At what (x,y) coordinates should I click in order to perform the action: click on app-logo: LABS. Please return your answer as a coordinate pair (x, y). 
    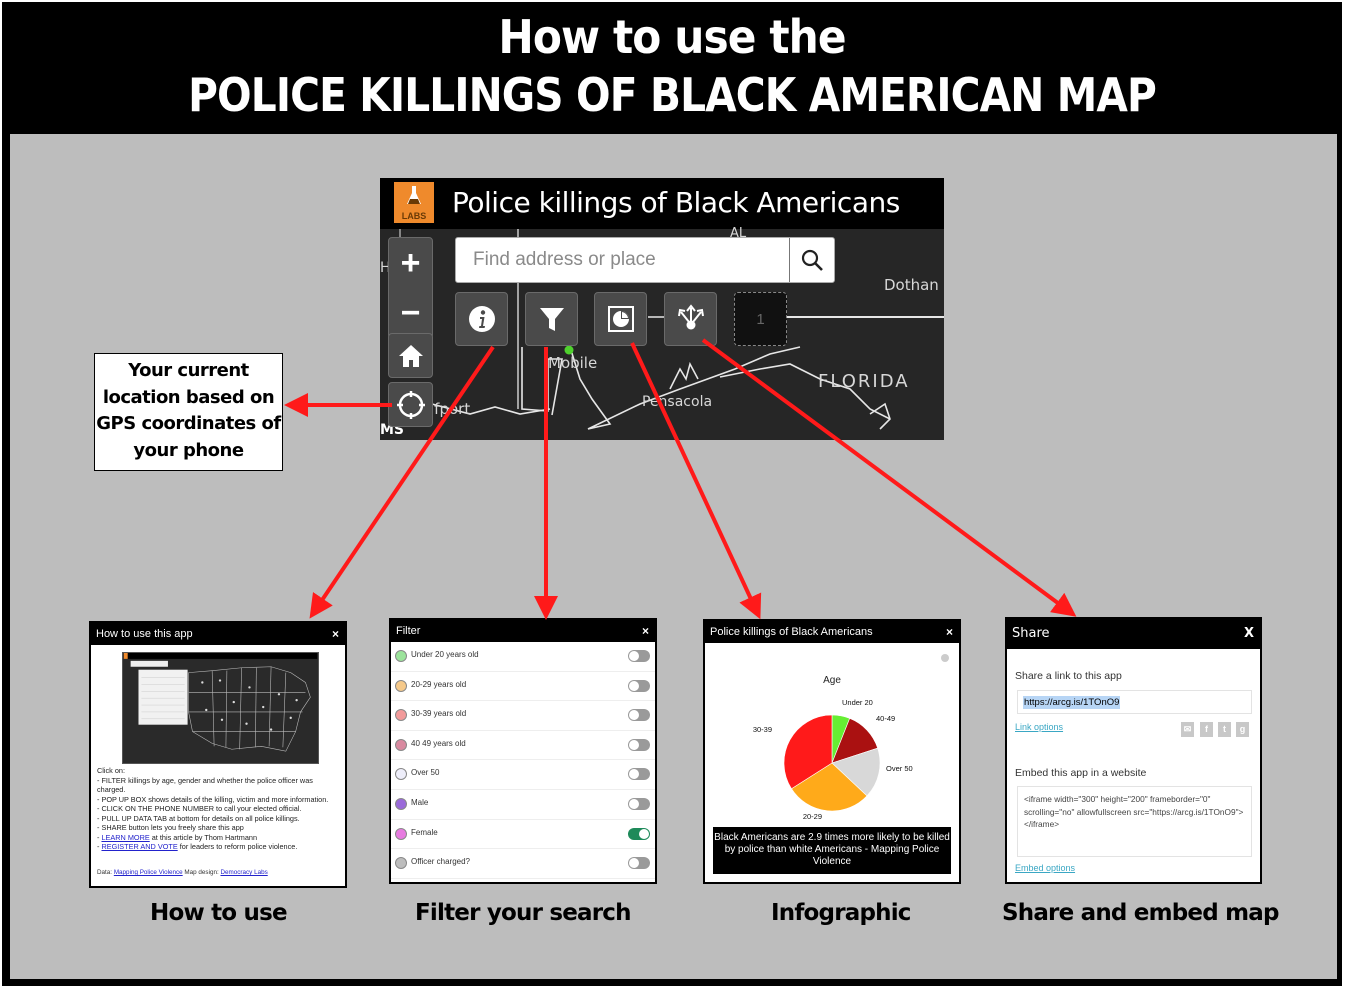
    Looking at the image, I should click on (414, 202).